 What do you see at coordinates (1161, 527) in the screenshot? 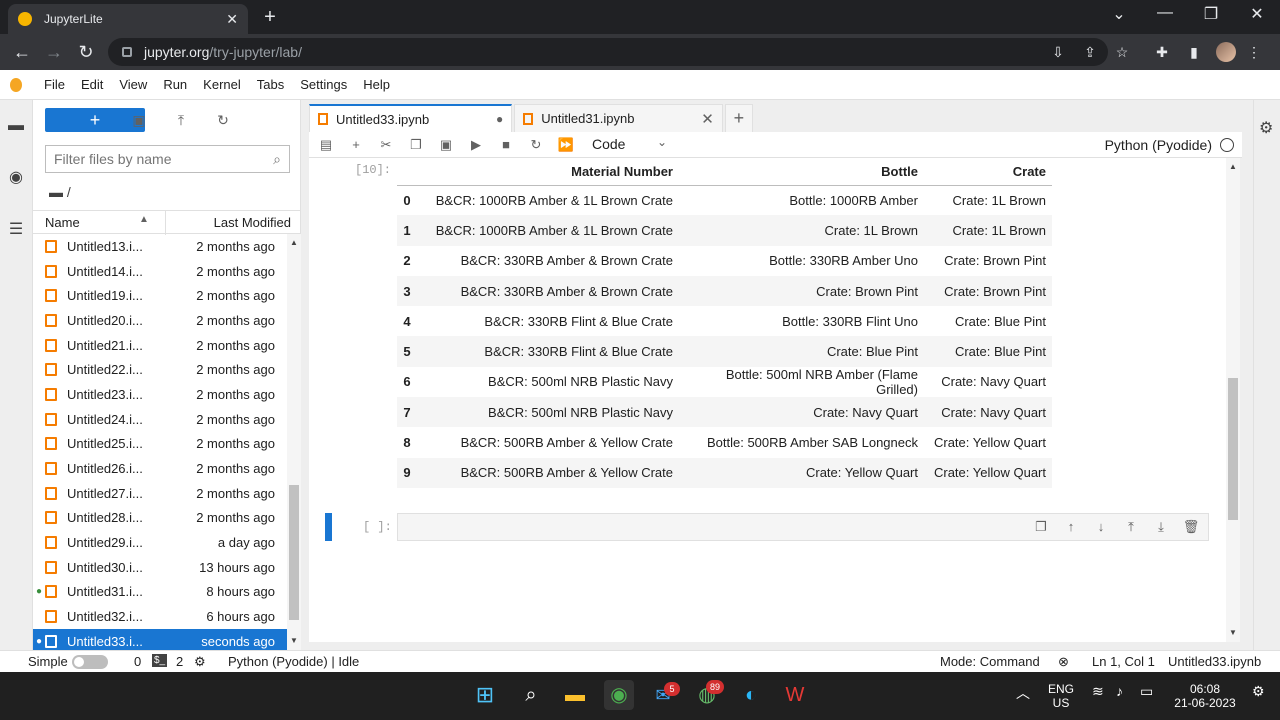
I see `insert-below-icon: ⤓` at bounding box center [1161, 527].